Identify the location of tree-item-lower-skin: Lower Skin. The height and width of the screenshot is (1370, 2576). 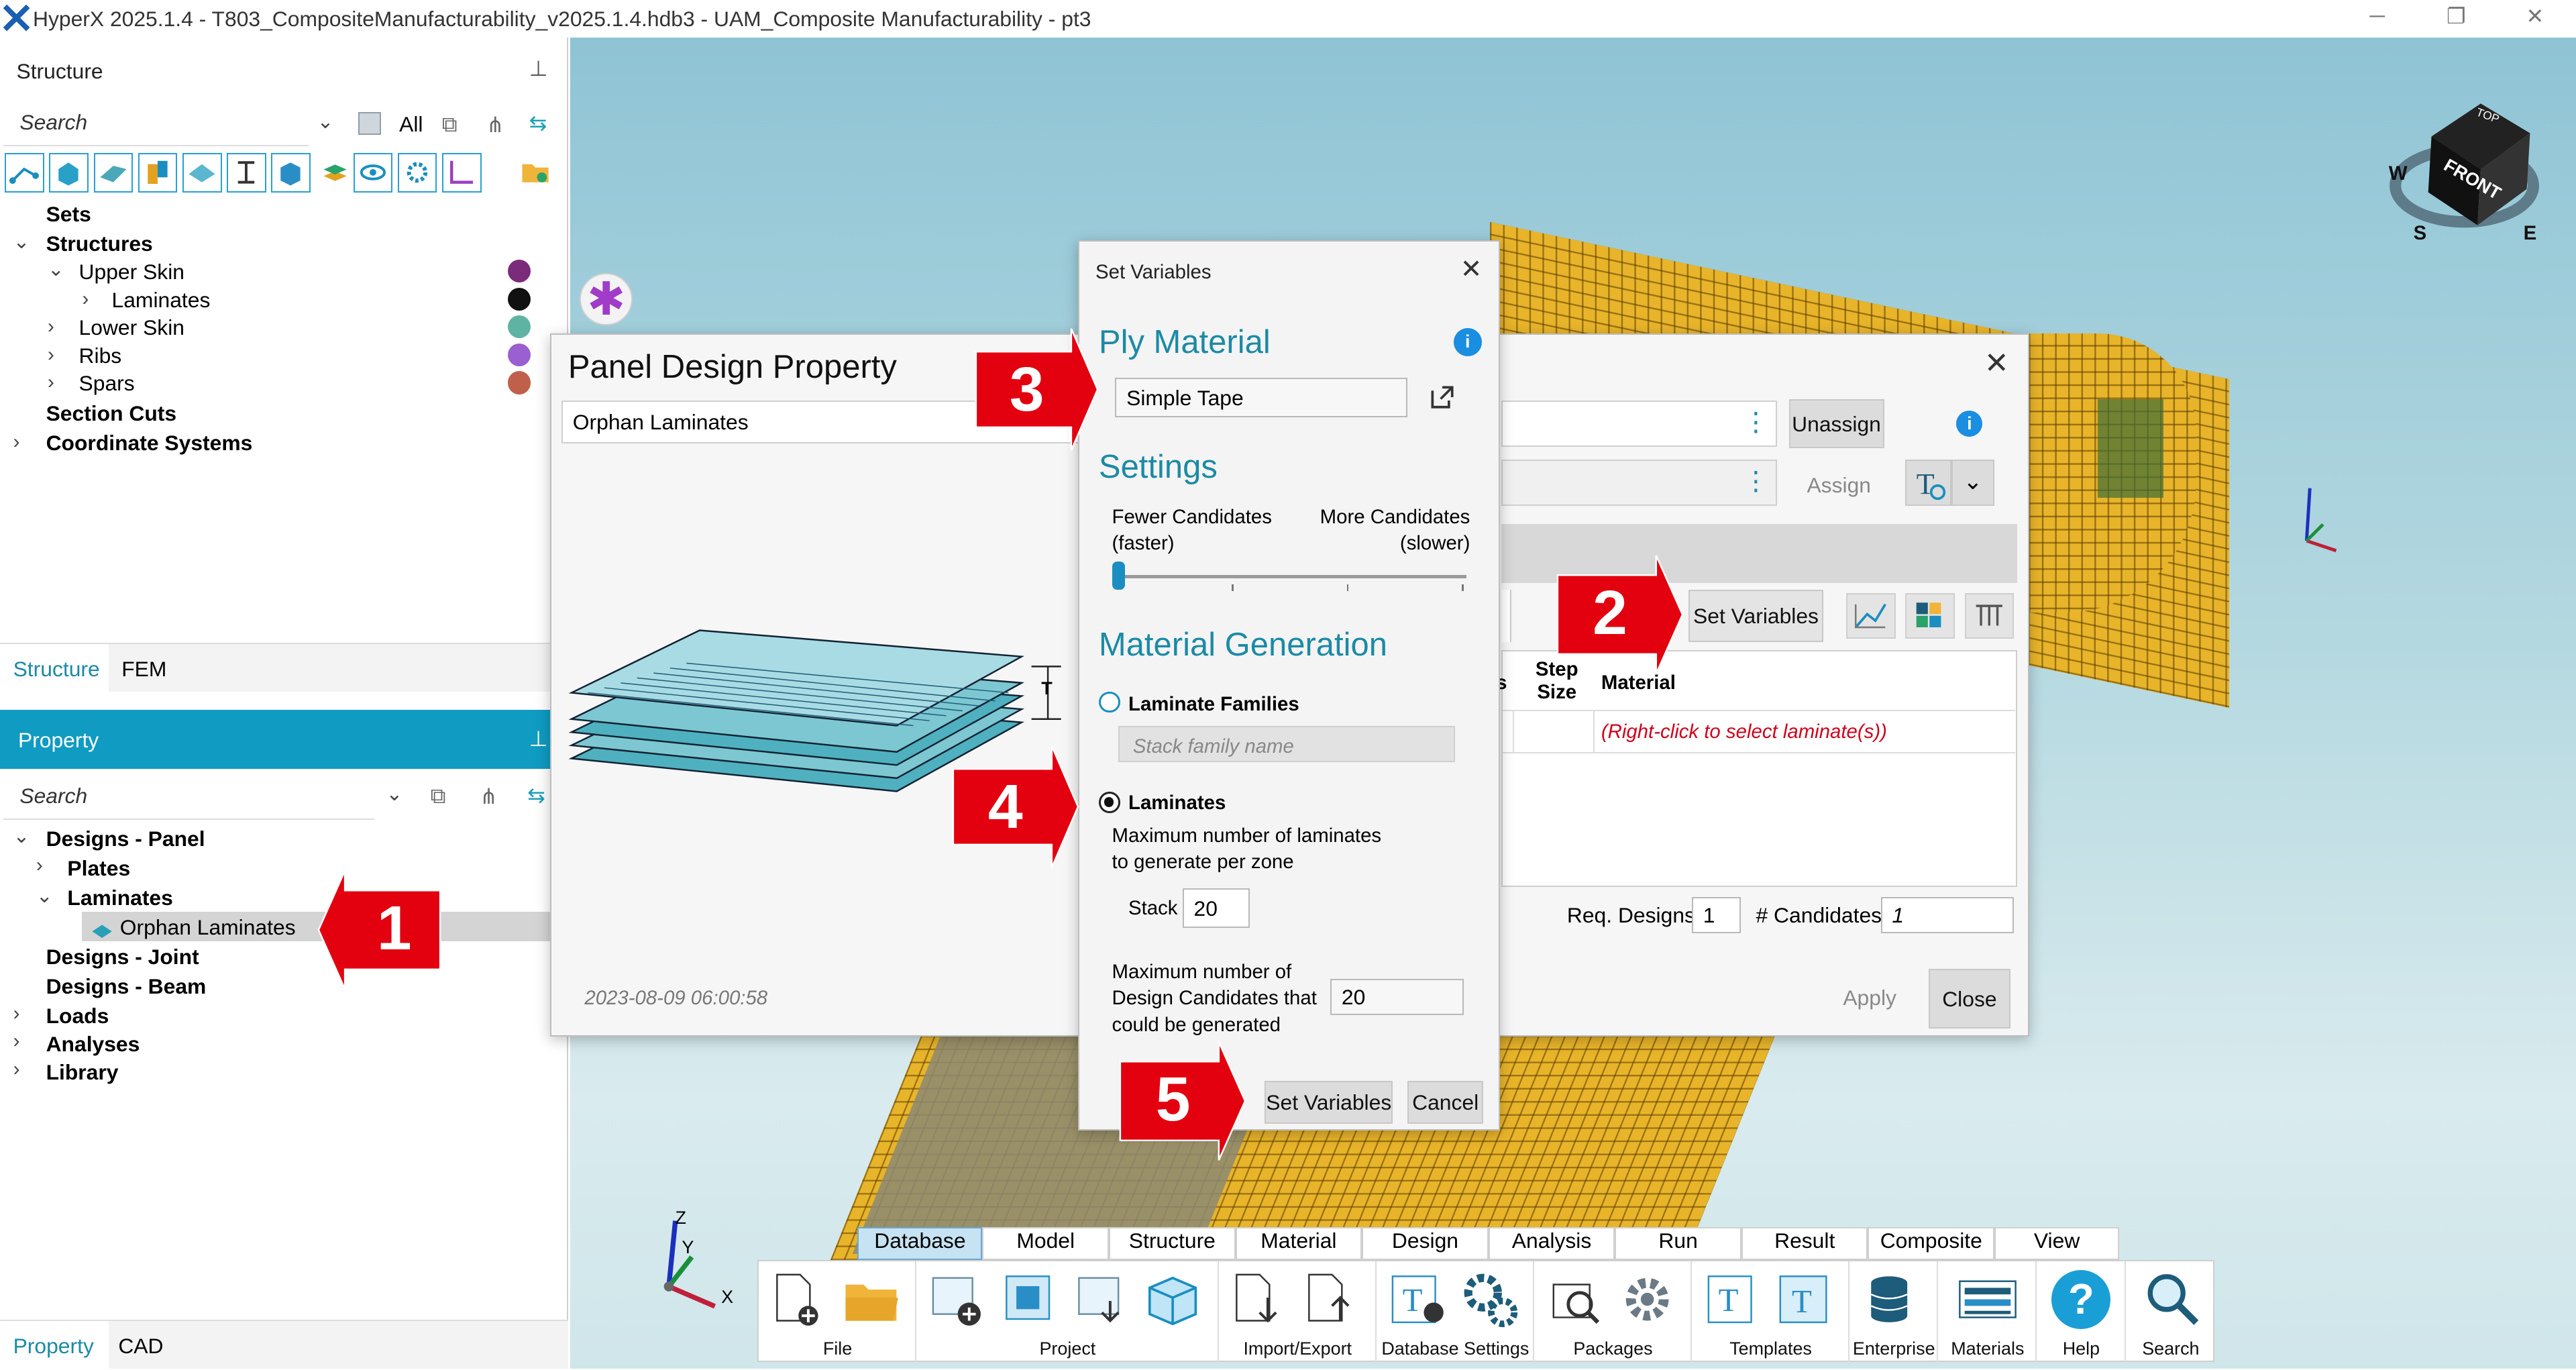
(131, 327).